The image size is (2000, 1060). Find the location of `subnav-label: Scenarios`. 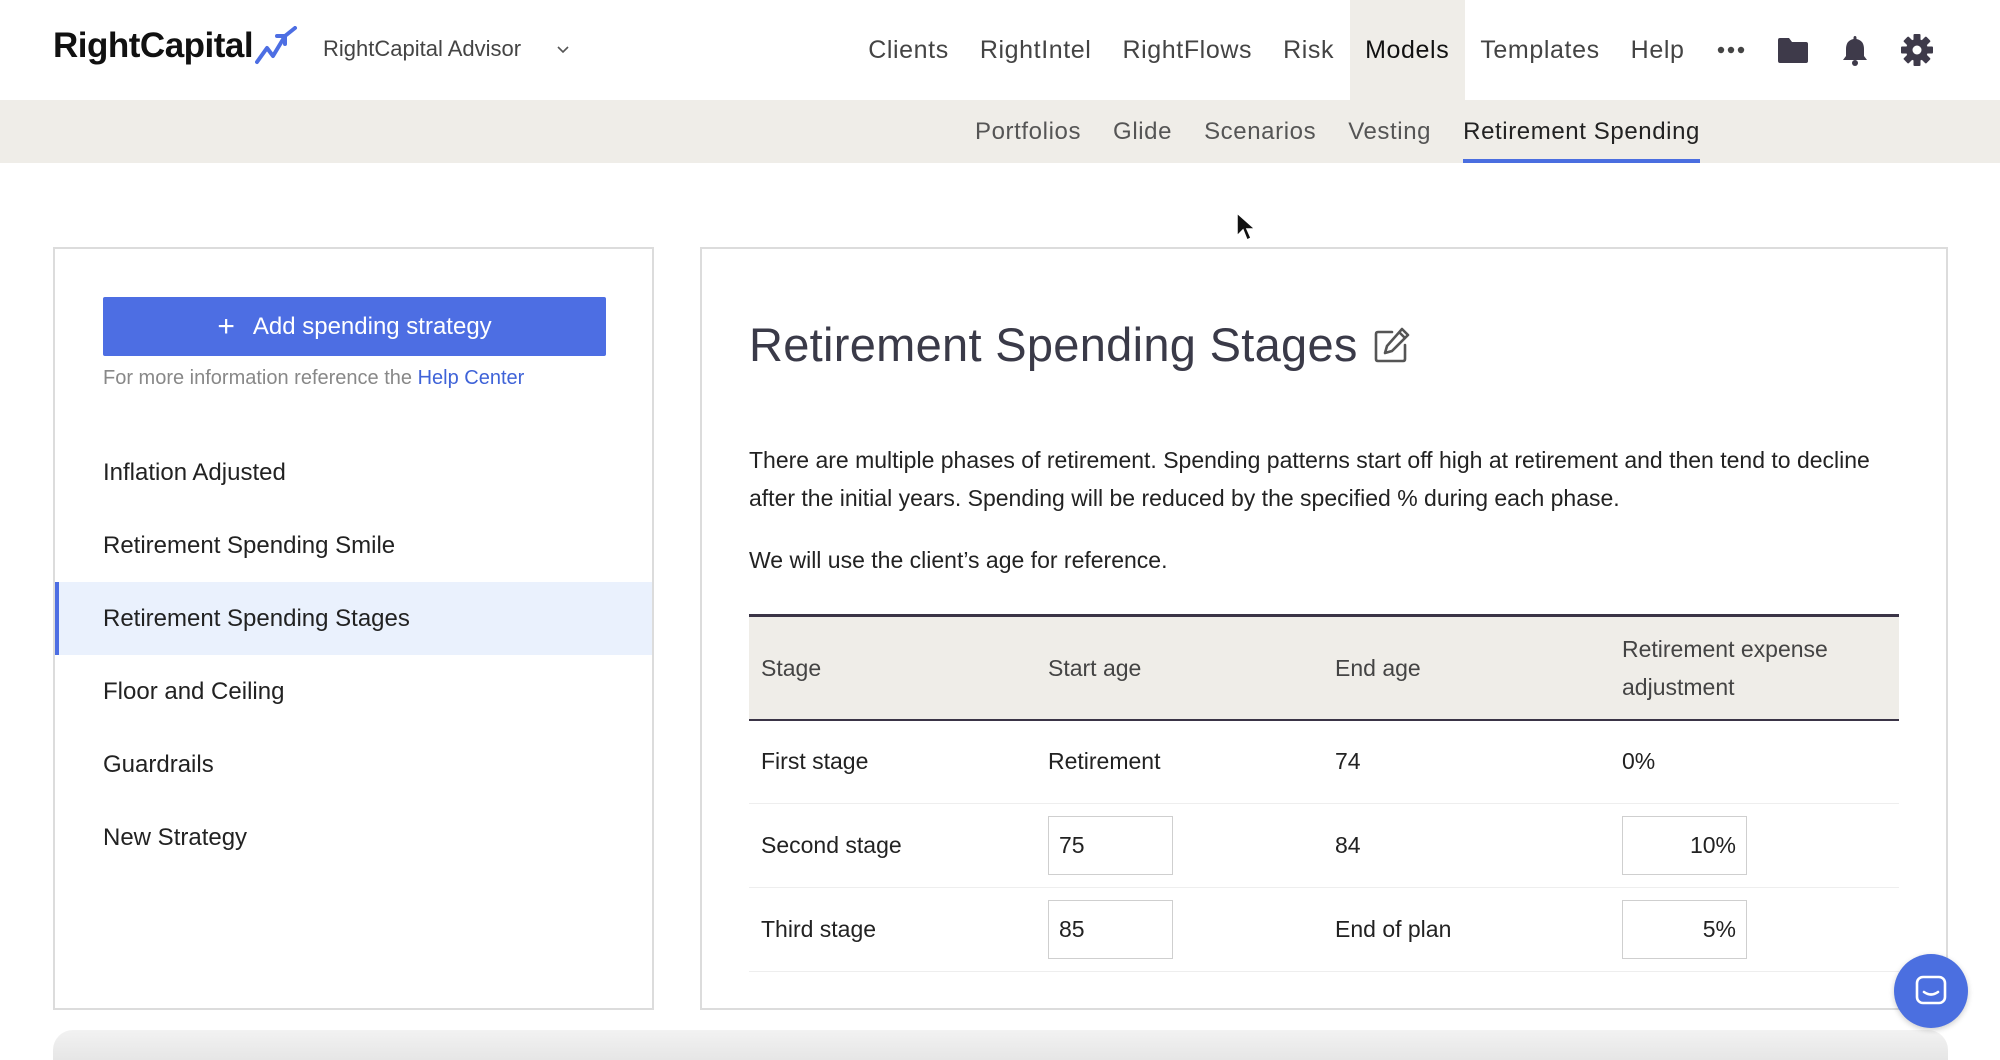

subnav-label: Scenarios is located at coordinates (1260, 131).